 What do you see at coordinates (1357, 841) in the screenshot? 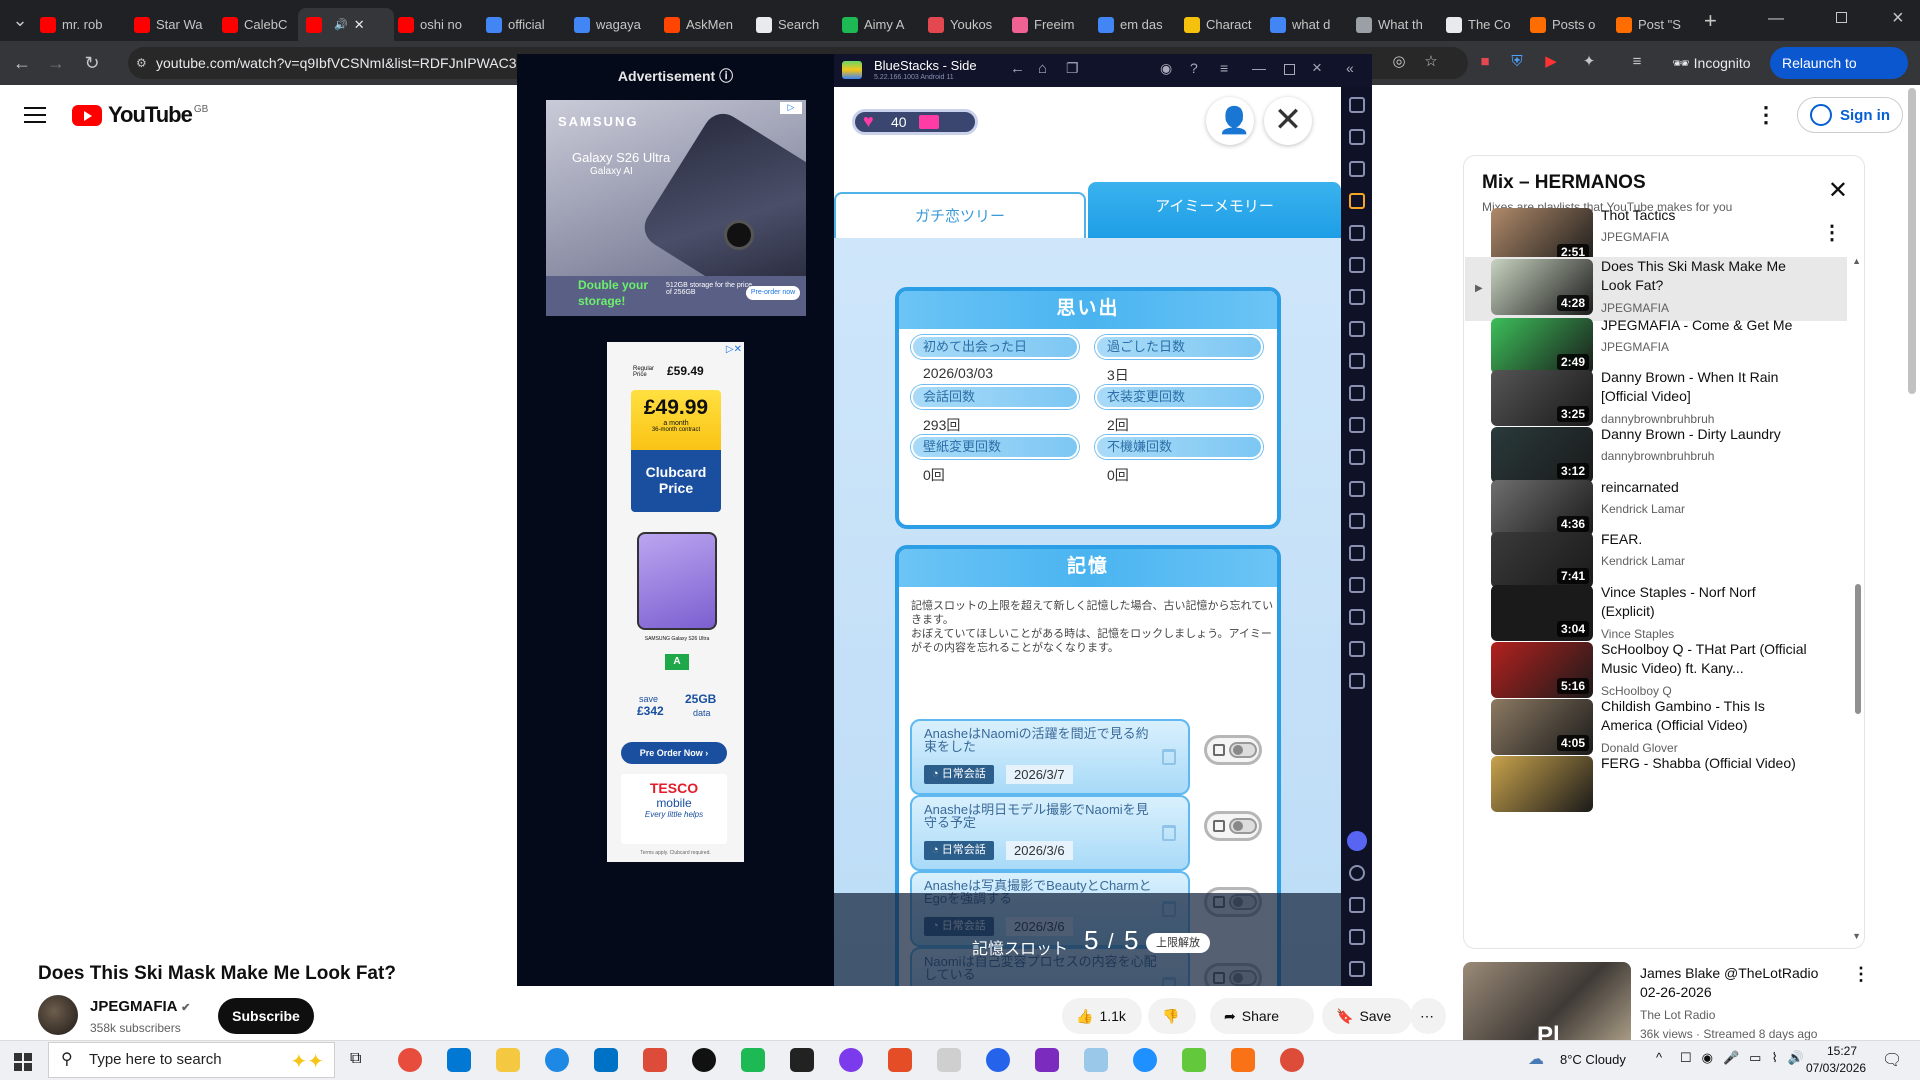
I see `discord-icon` at bounding box center [1357, 841].